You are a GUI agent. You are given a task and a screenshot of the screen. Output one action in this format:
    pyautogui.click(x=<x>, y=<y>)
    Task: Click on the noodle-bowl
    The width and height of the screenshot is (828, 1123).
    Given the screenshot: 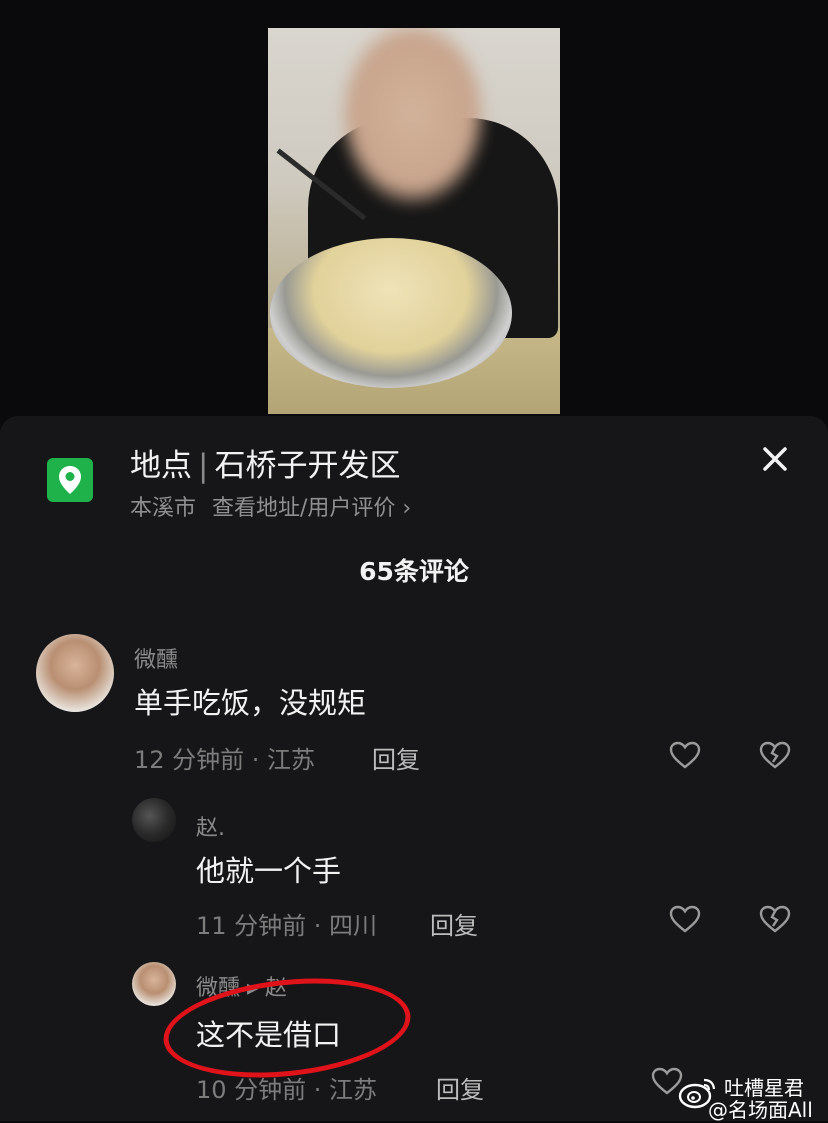 What is the action you would take?
    pyautogui.click(x=391, y=313)
    